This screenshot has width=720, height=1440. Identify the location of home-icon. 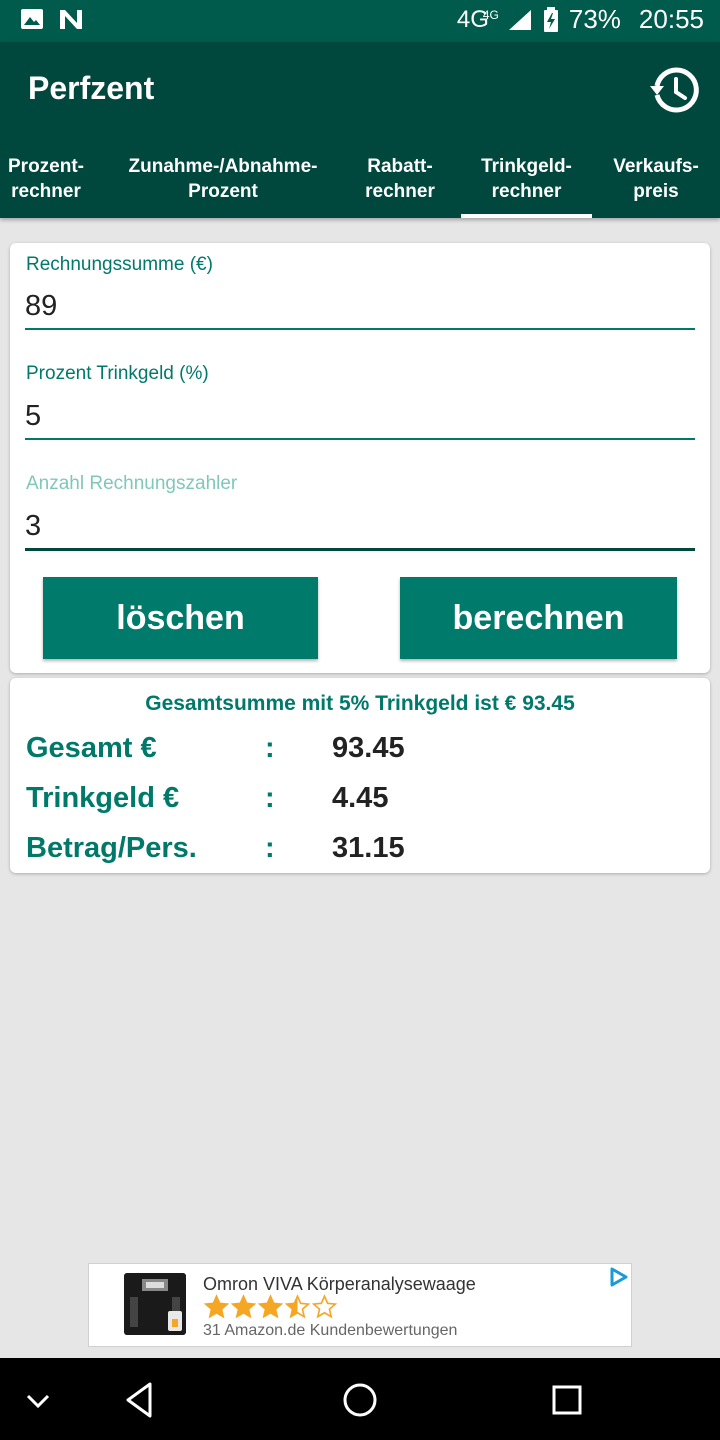
(360, 1400).